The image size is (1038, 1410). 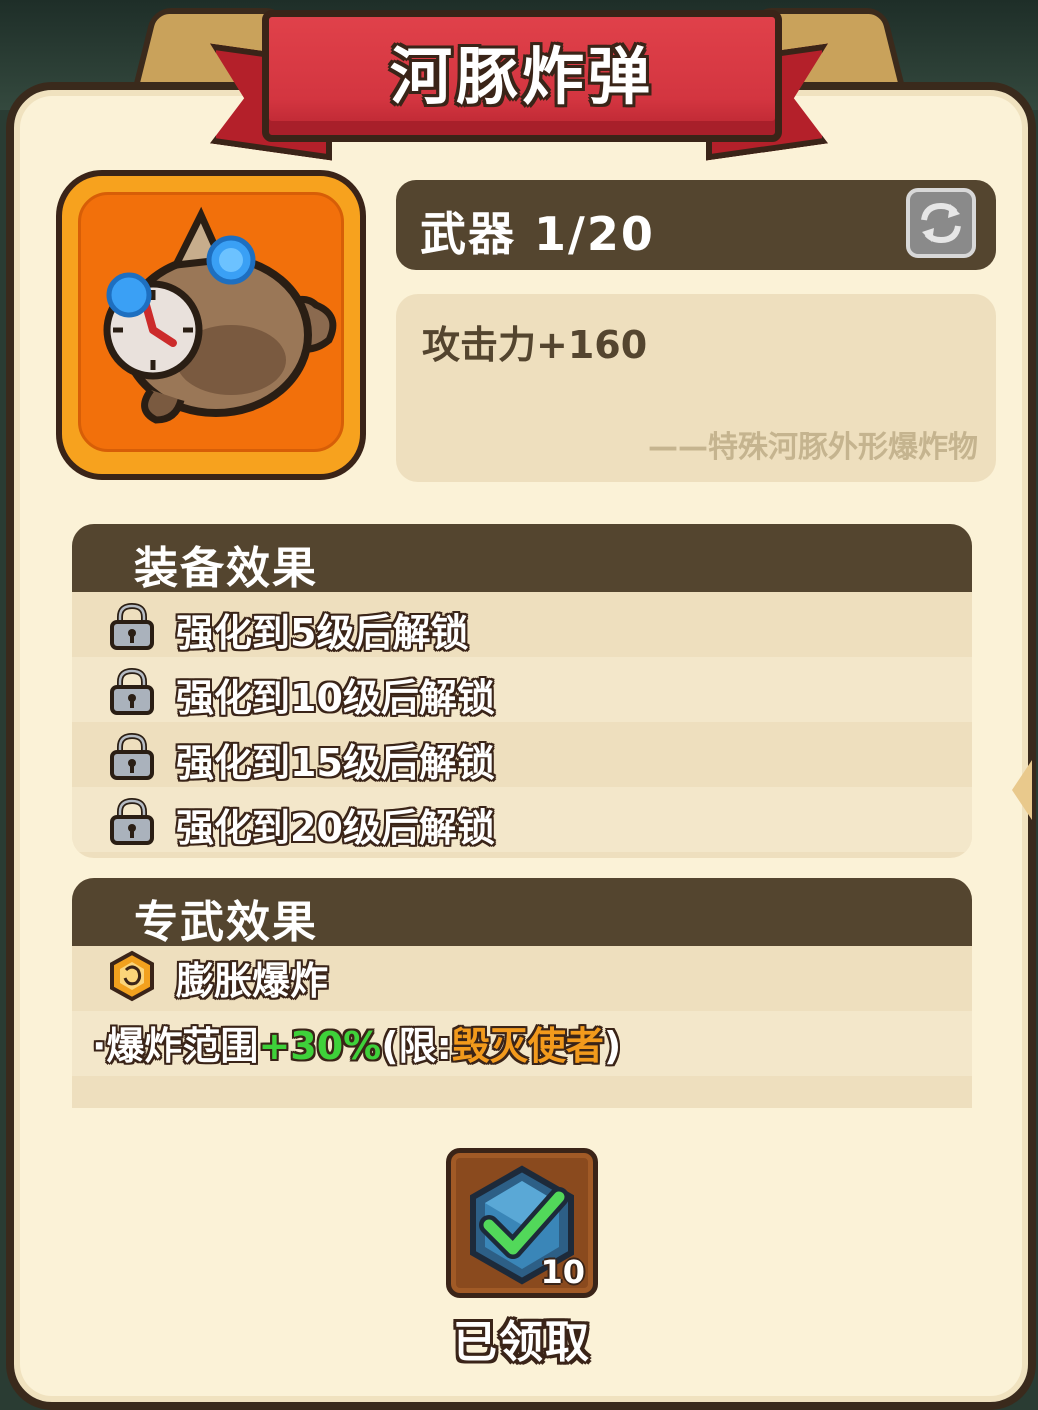 What do you see at coordinates (813, 447) in the screenshot?
I see `flavor-text: ——特殊河豚外形爆炸物` at bounding box center [813, 447].